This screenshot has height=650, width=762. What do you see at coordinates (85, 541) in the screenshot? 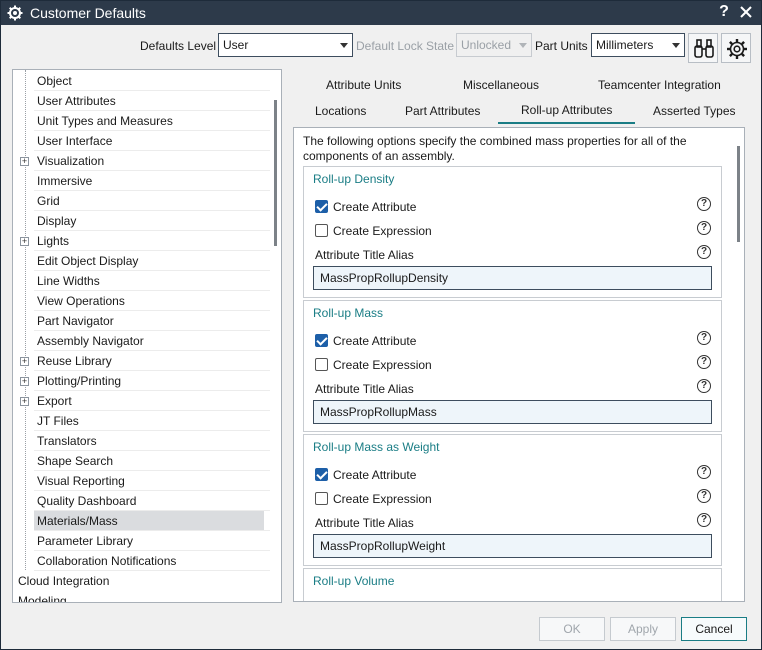
I see `tree-item-label: Parameter Library` at bounding box center [85, 541].